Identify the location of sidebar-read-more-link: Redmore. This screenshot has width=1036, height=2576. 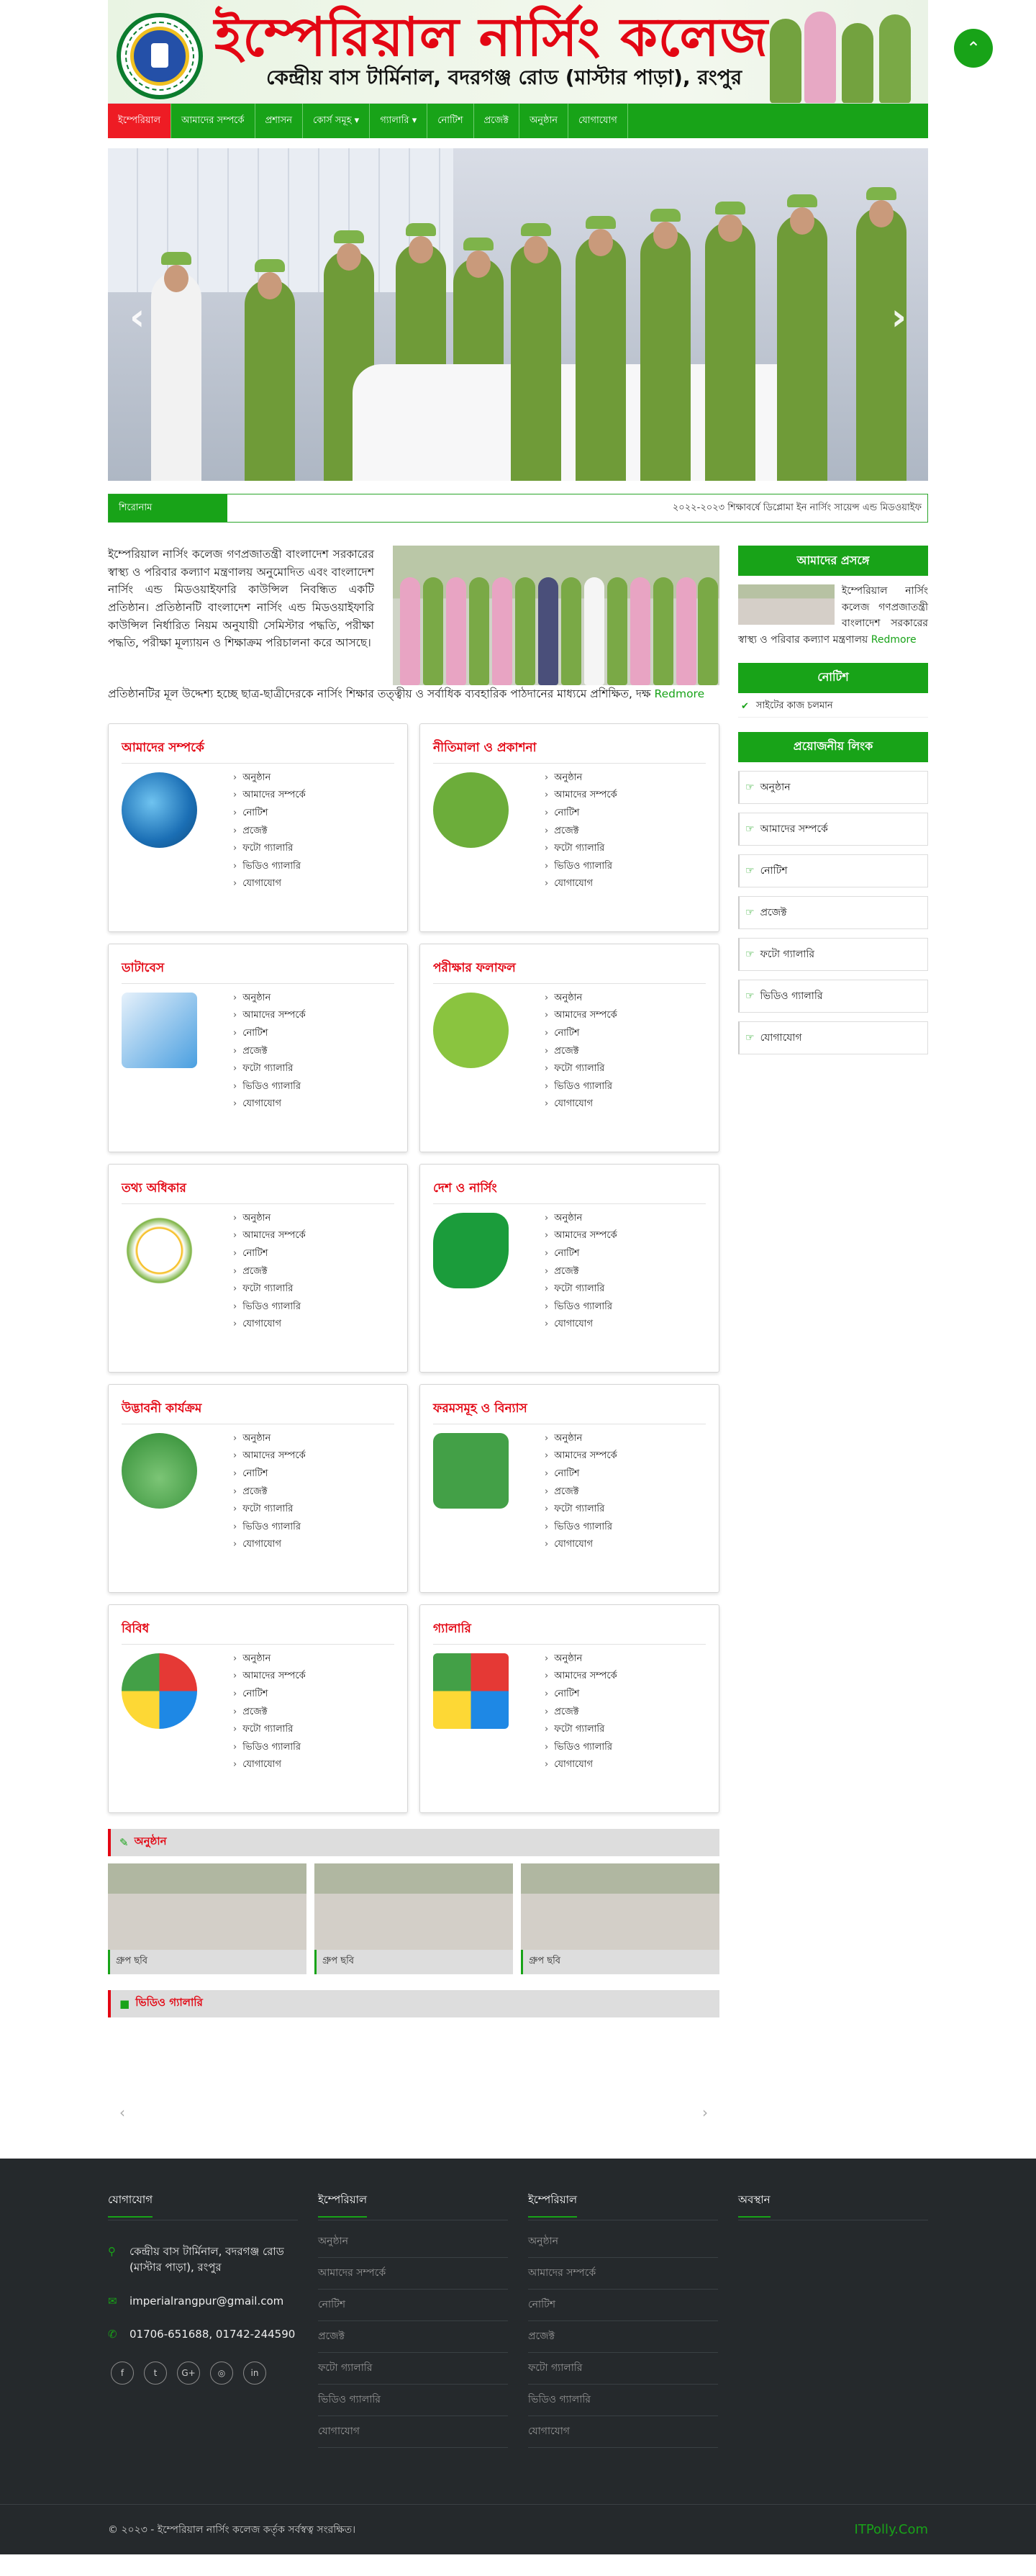
(894, 640).